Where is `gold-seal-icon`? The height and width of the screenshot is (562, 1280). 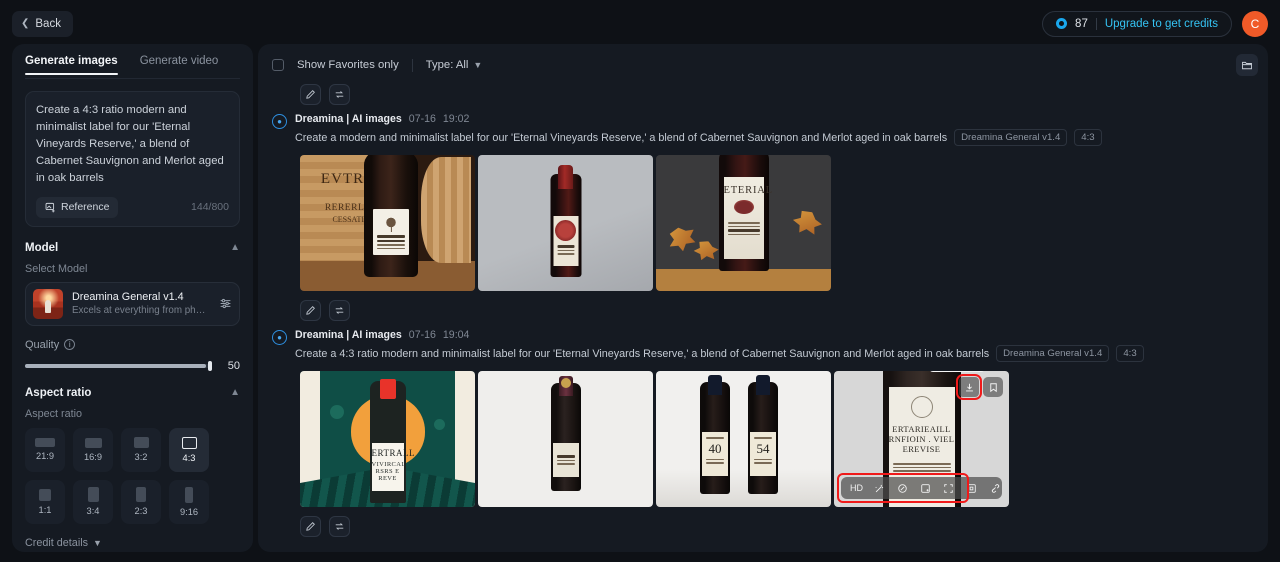 gold-seal-icon is located at coordinates (565, 383).